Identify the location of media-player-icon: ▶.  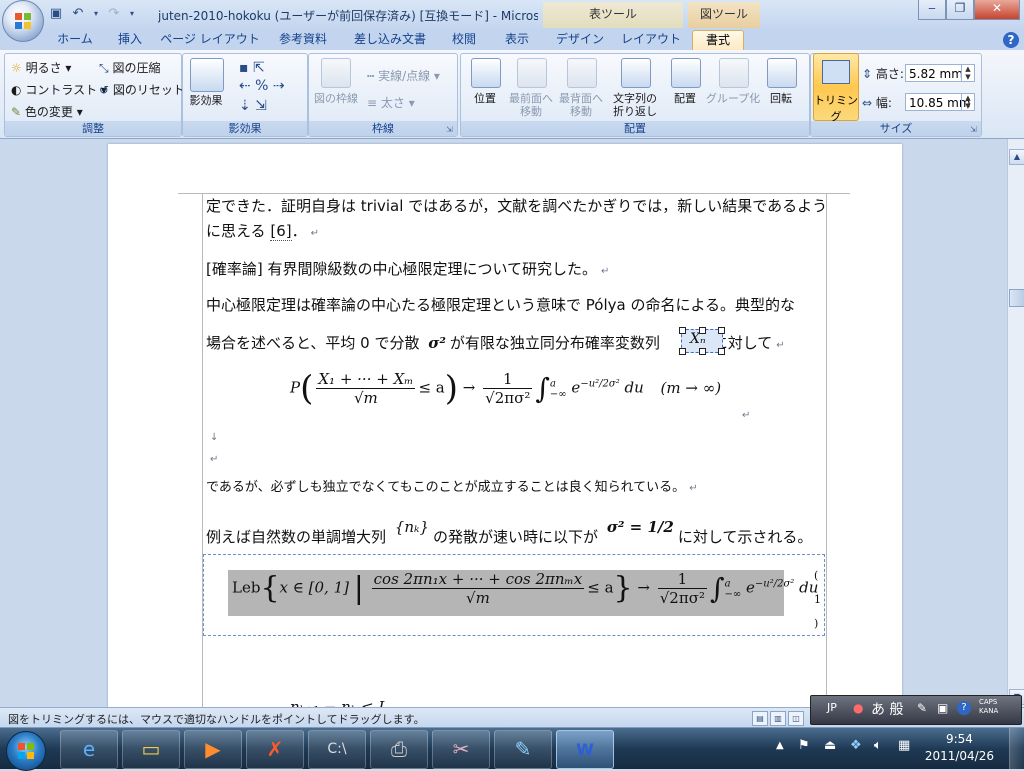
(213, 749).